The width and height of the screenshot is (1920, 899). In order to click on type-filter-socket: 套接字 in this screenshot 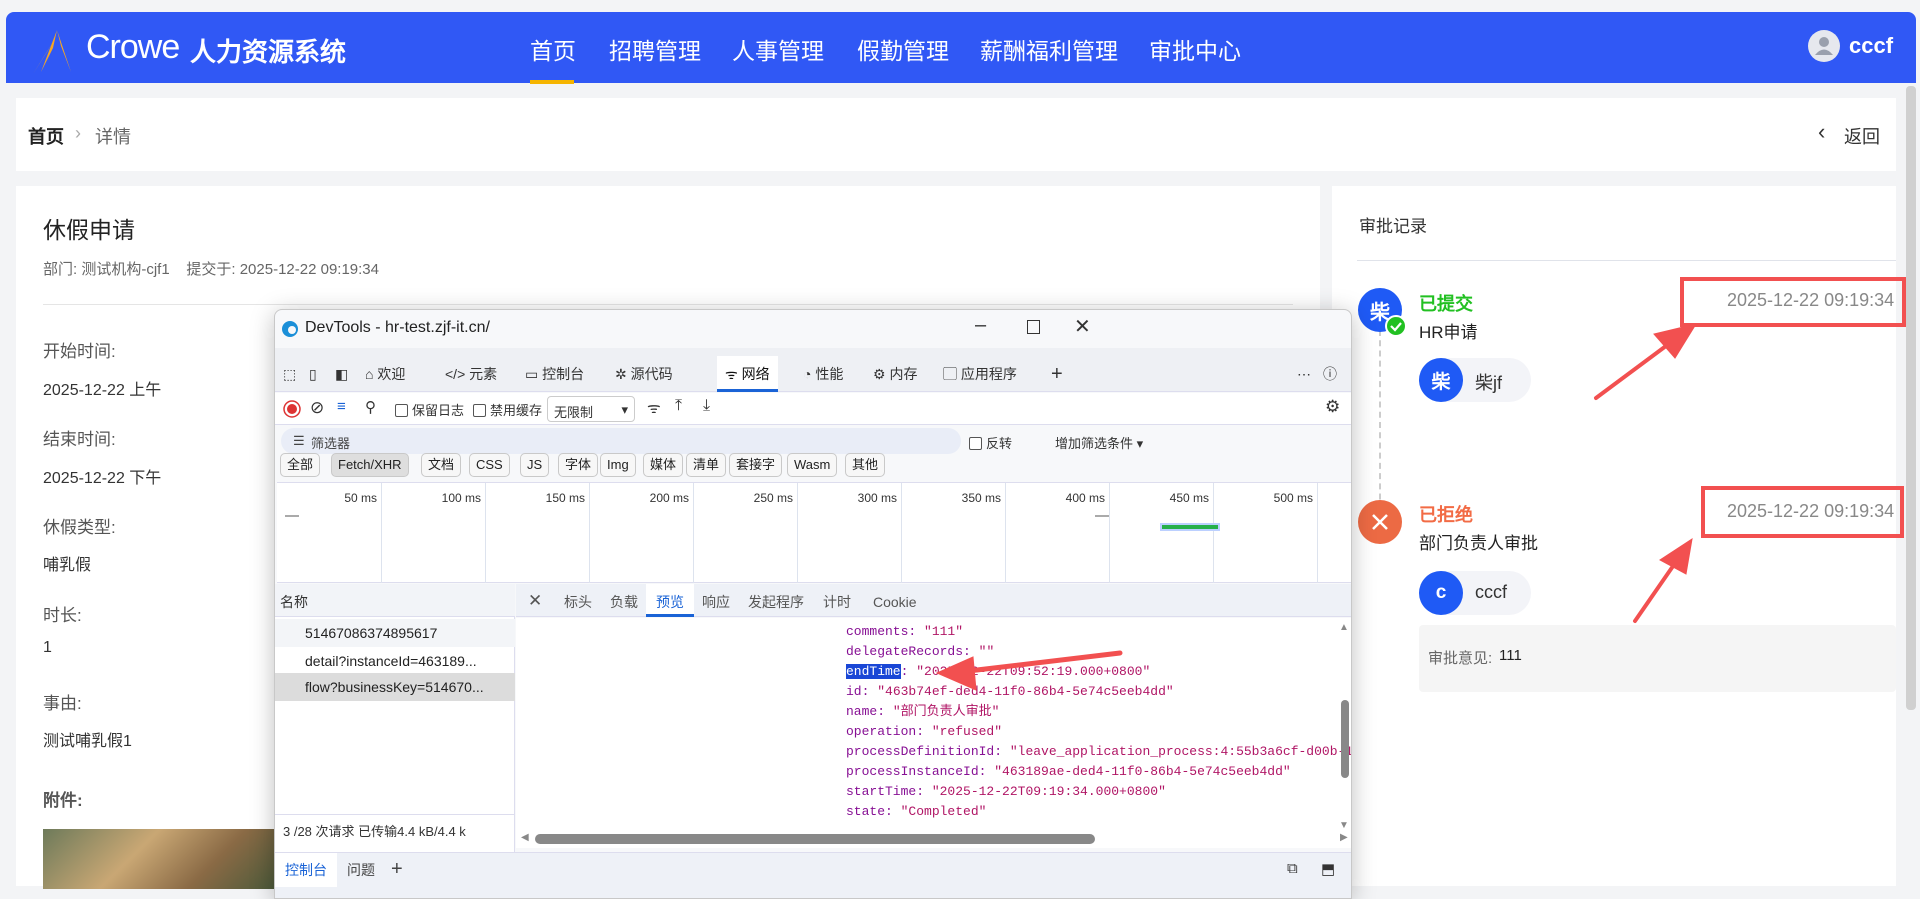, I will do `click(756, 465)`.